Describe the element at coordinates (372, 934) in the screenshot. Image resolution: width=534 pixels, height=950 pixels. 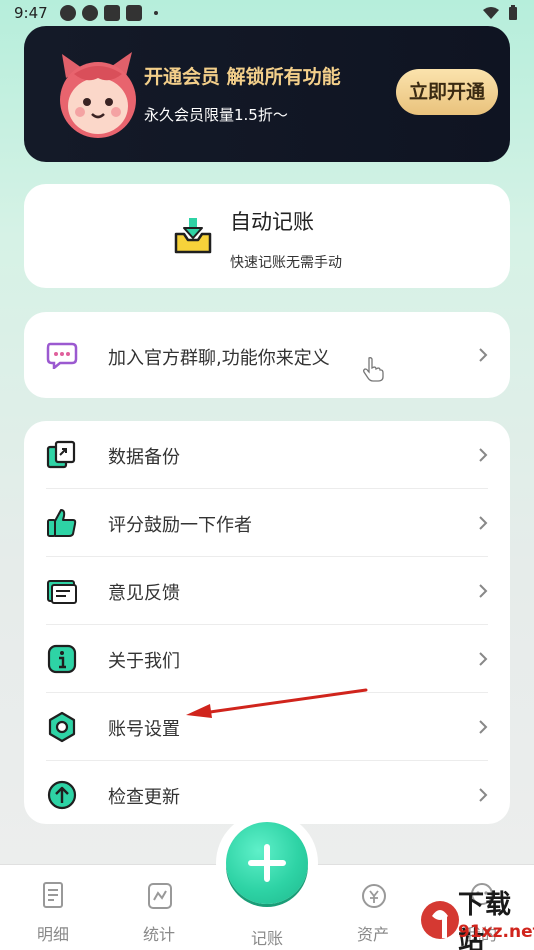
I see `tab-label: 资产` at that location.